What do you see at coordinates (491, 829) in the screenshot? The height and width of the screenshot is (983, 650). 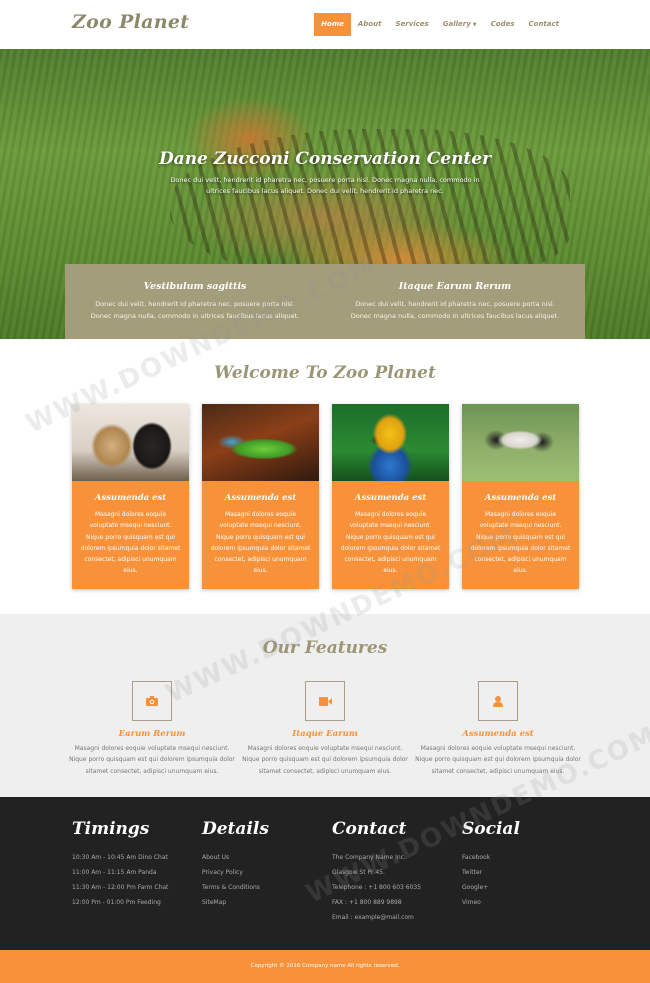 I see `footer-social-title: Social` at bounding box center [491, 829].